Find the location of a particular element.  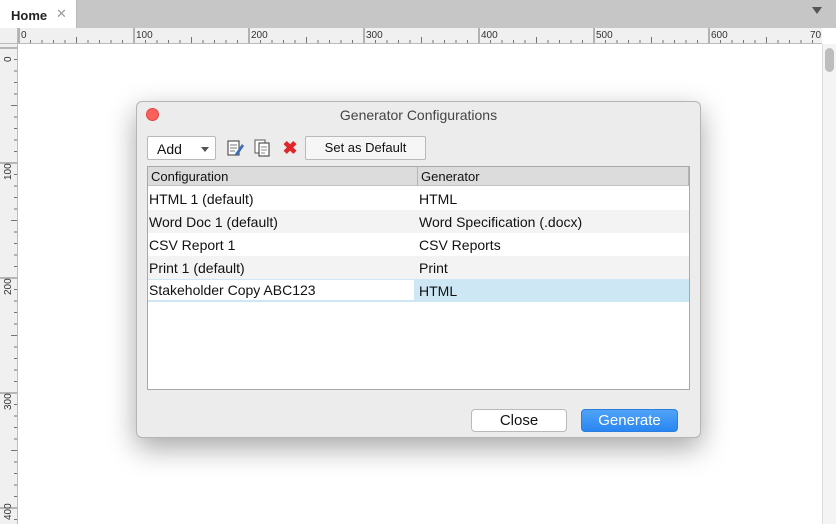

table-row: HTML 1 (default) HTML is located at coordinates (418, 198).